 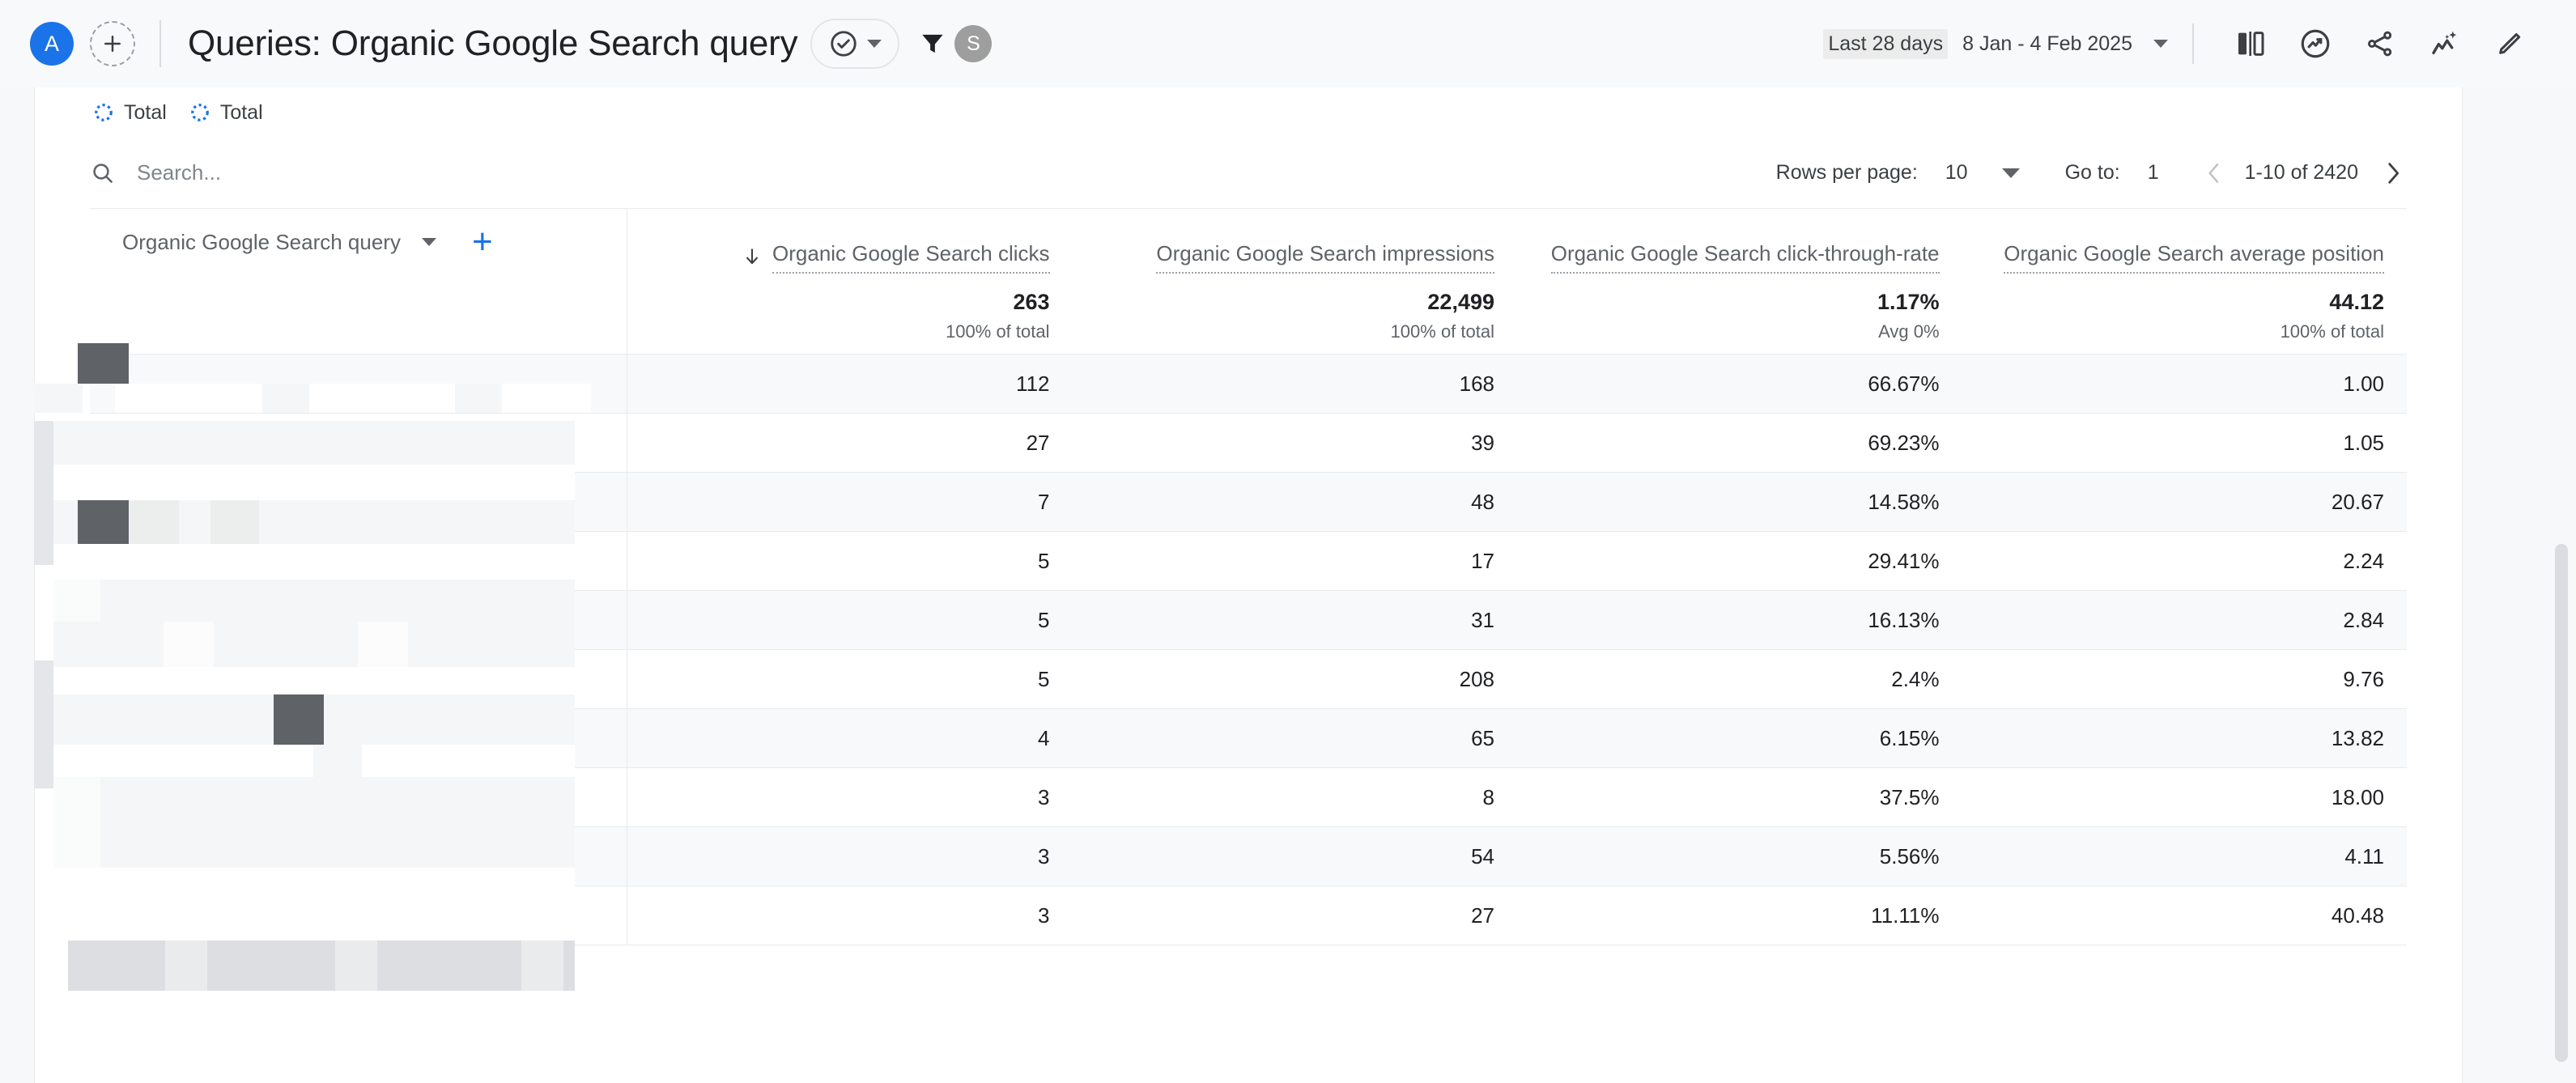 I want to click on metric-header-label: Organic Google Search click-through-rate, so click(x=1745, y=257).